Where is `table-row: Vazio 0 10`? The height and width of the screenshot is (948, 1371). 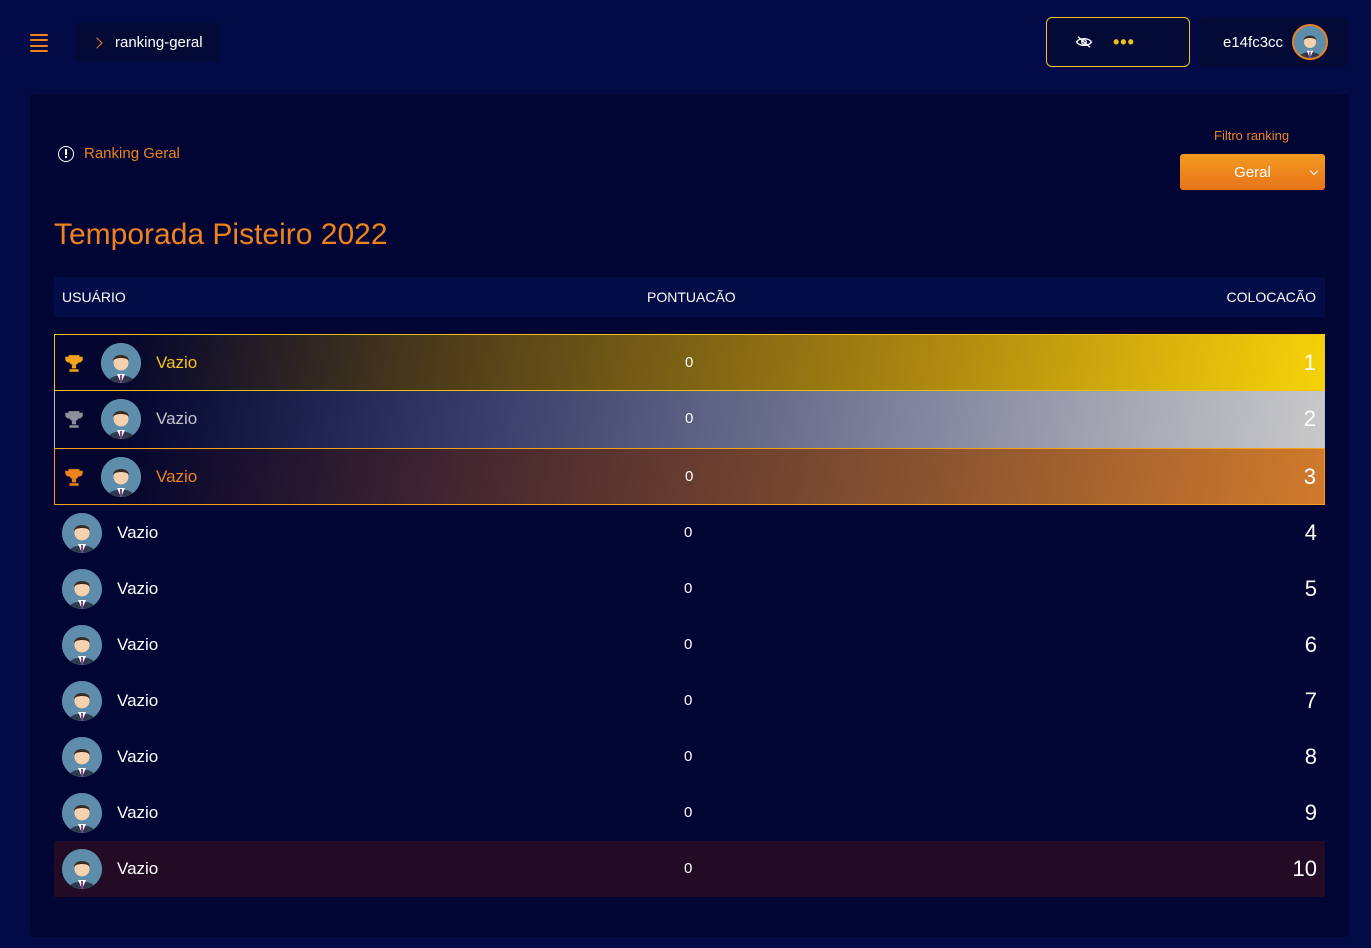
table-row: Vazio 0 10 is located at coordinates (689, 869).